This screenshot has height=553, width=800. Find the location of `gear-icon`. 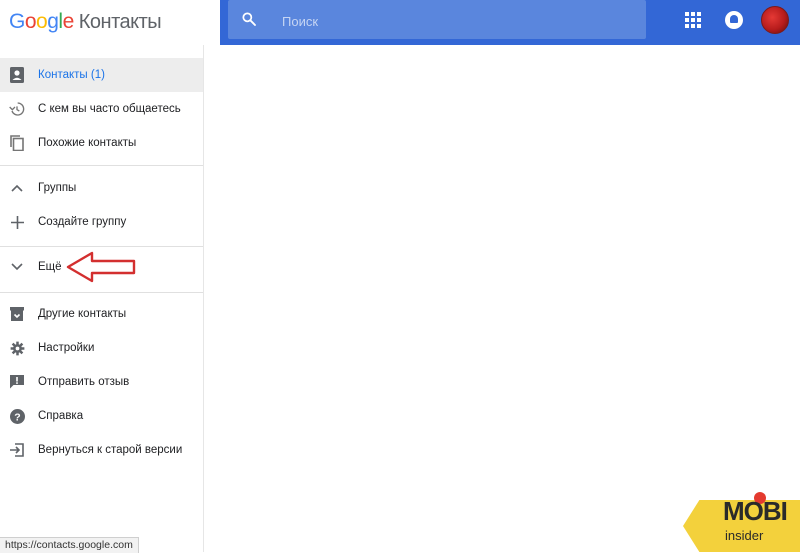

gear-icon is located at coordinates (17, 348).